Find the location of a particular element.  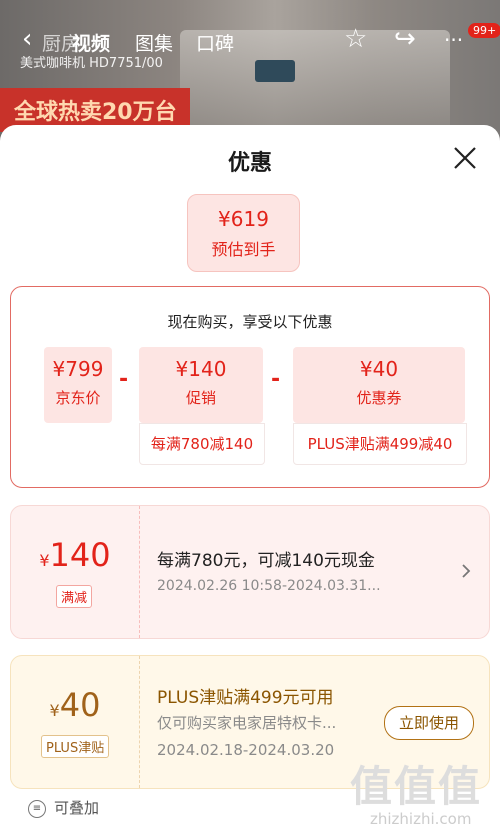

cart-badge: 99+ is located at coordinates (484, 30).